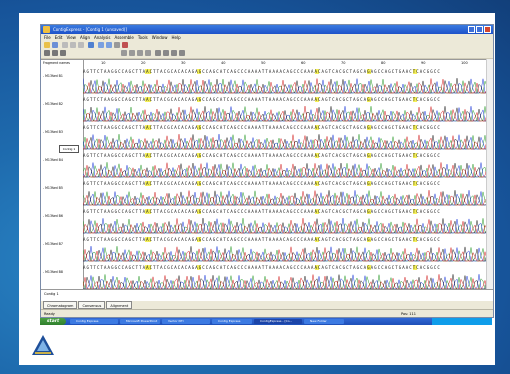 The width and height of the screenshot is (510, 374). What do you see at coordinates (53, 188) in the screenshot?
I see `fragment-row-5: - M13fwd B5` at bounding box center [53, 188].